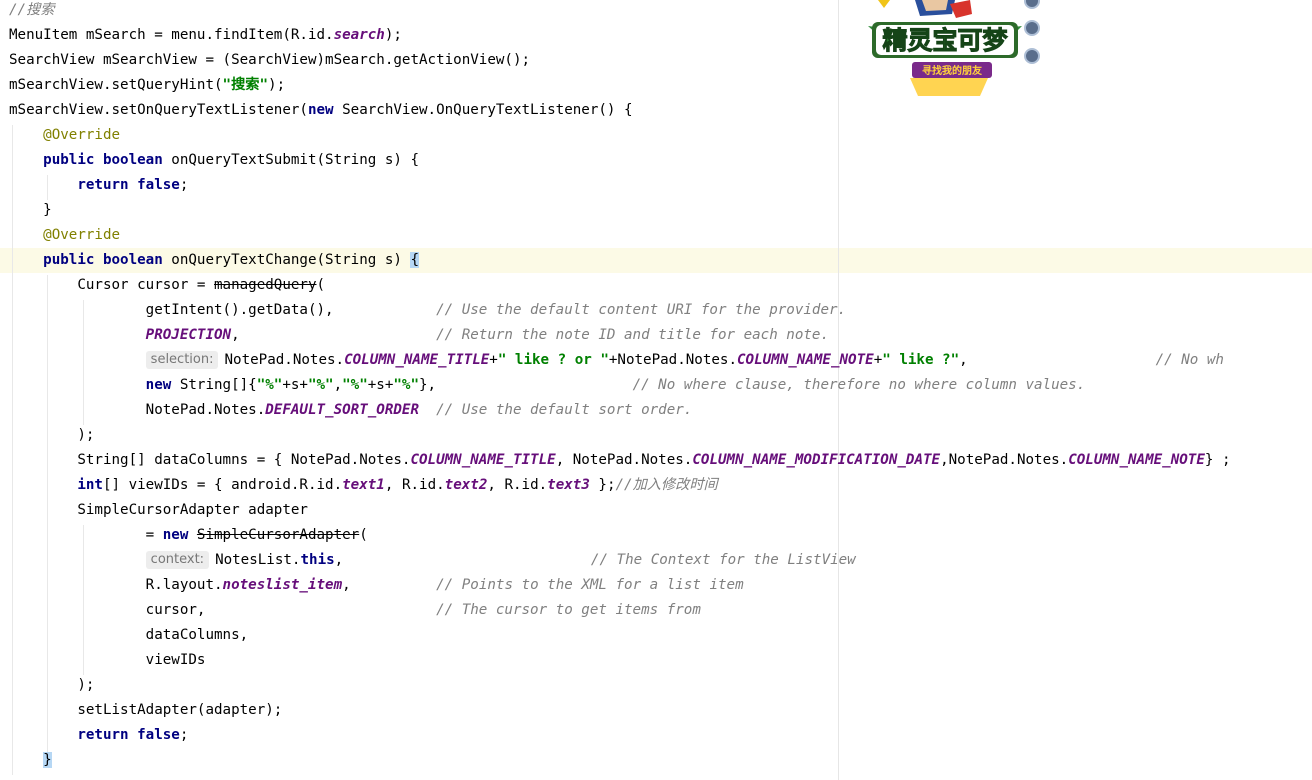 The height and width of the screenshot is (780, 1312). Describe the element at coordinates (278, 535) in the screenshot. I see `code-token: SimpleCursorAdapter` at that location.